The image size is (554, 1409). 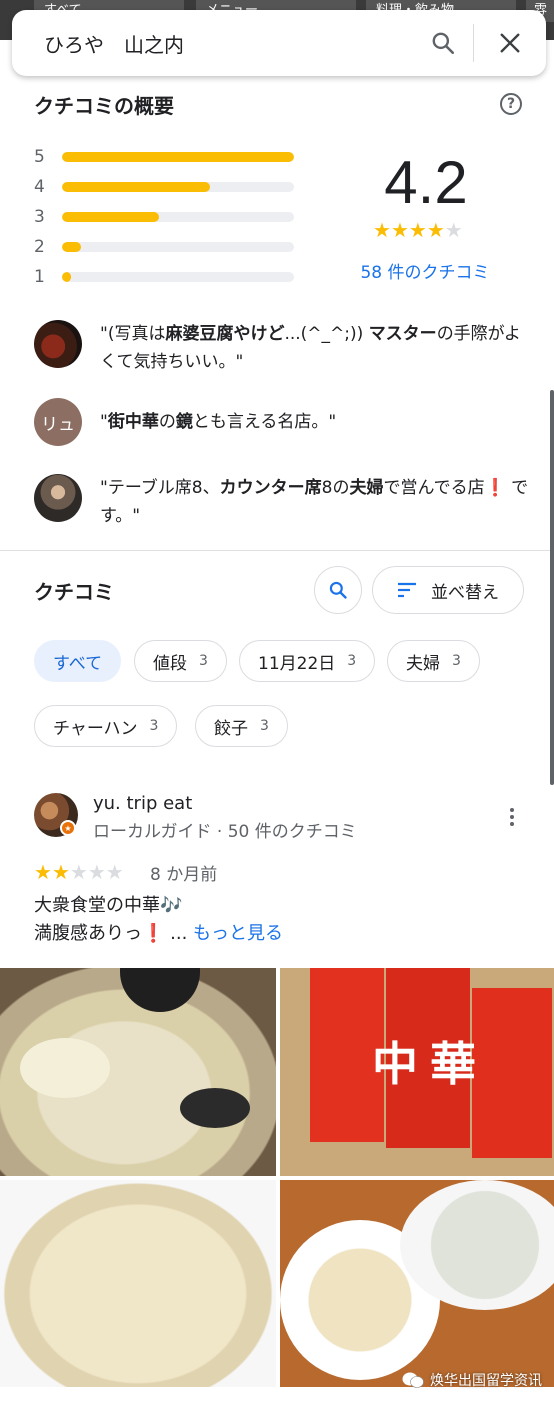 What do you see at coordinates (215, 1108) in the screenshot?
I see `mushroom` at bounding box center [215, 1108].